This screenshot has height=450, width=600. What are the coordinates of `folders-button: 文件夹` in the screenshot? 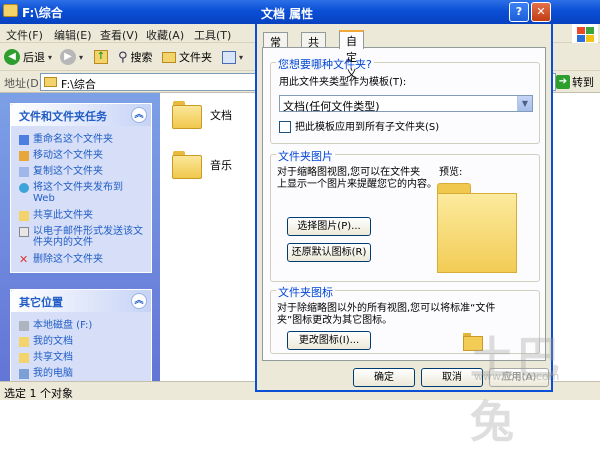 It's located at (187, 57).